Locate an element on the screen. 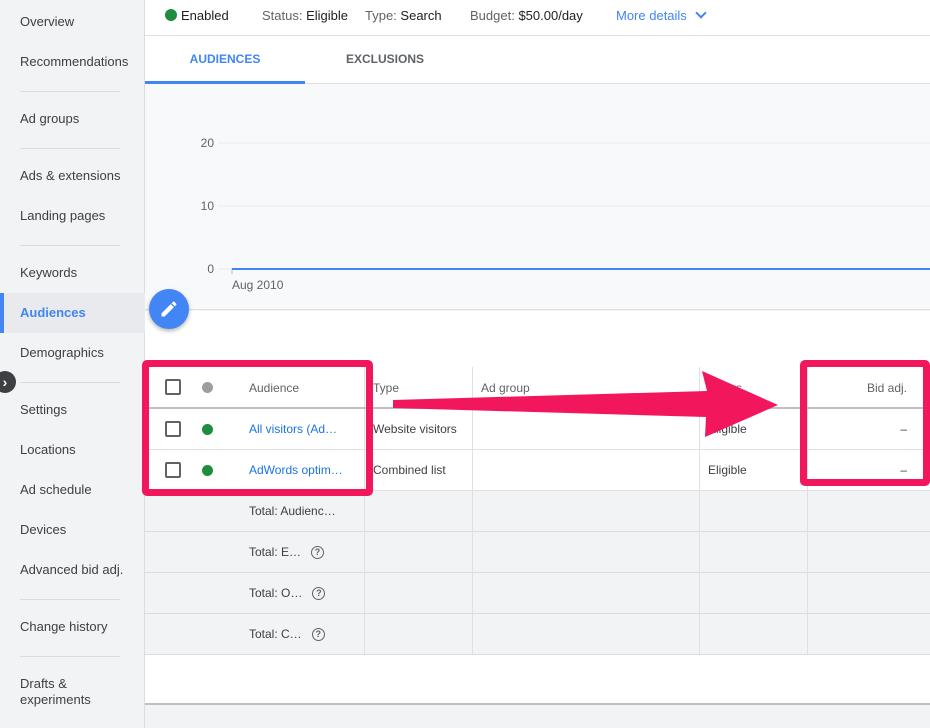 This screenshot has width=930, height=728. more-details-link: More details is located at coordinates (661, 15).